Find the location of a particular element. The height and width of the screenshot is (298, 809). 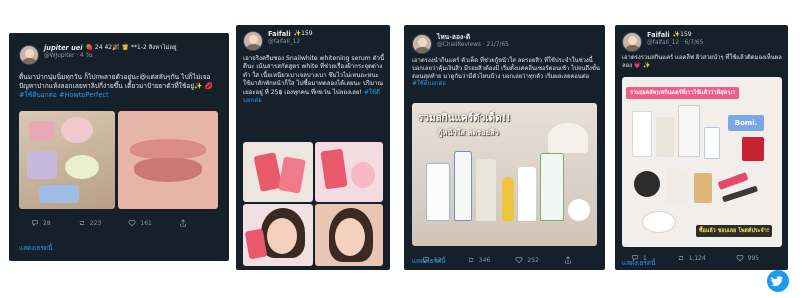

like-count: 161 is located at coordinates (146, 223).